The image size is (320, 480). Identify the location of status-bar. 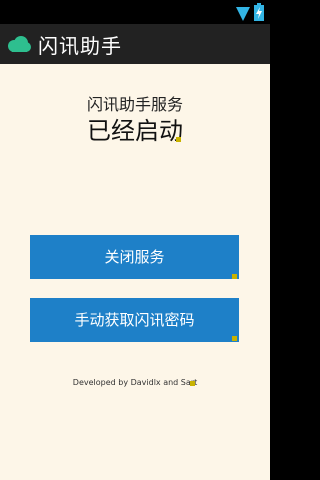
(135, 12).